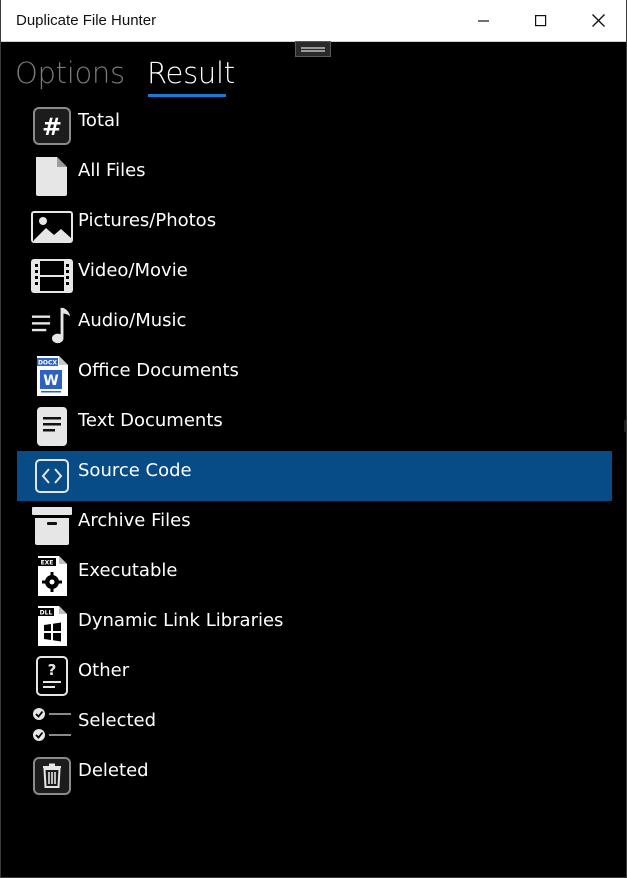 This screenshot has width=627, height=878. I want to click on category-item-selected: Selected, so click(314, 726).